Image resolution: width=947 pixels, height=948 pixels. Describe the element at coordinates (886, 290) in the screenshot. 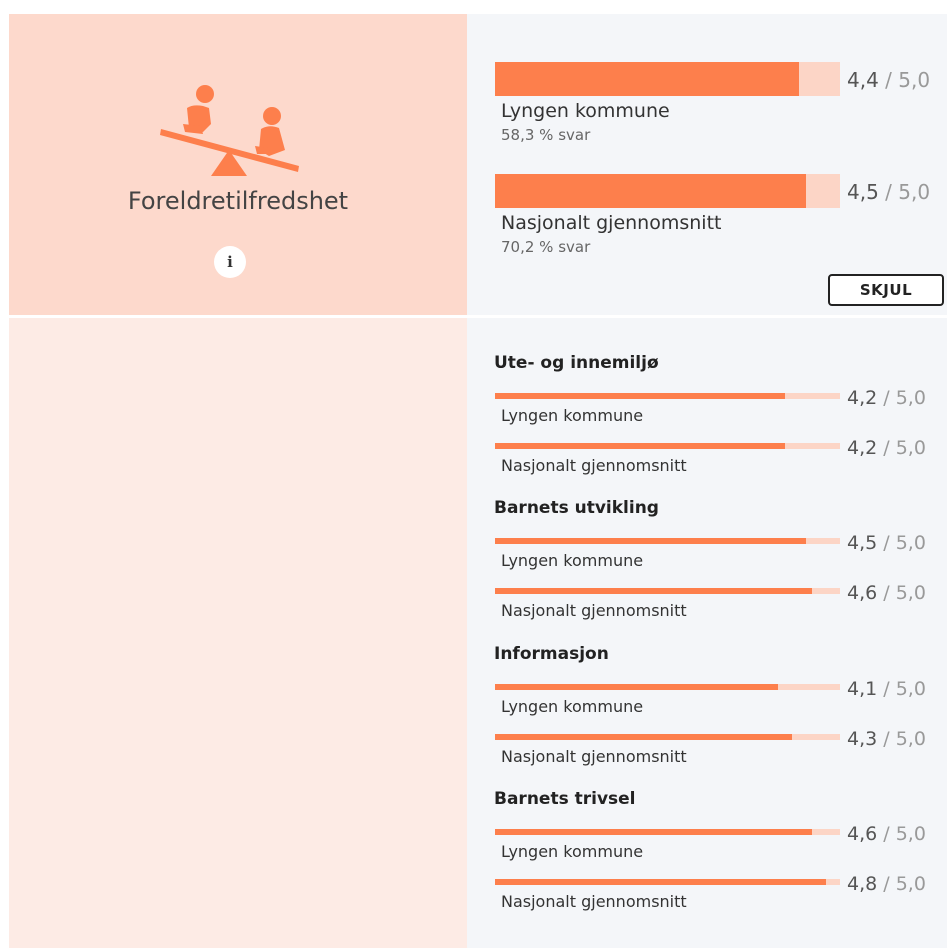

I see `hide-button: SKJUL` at that location.